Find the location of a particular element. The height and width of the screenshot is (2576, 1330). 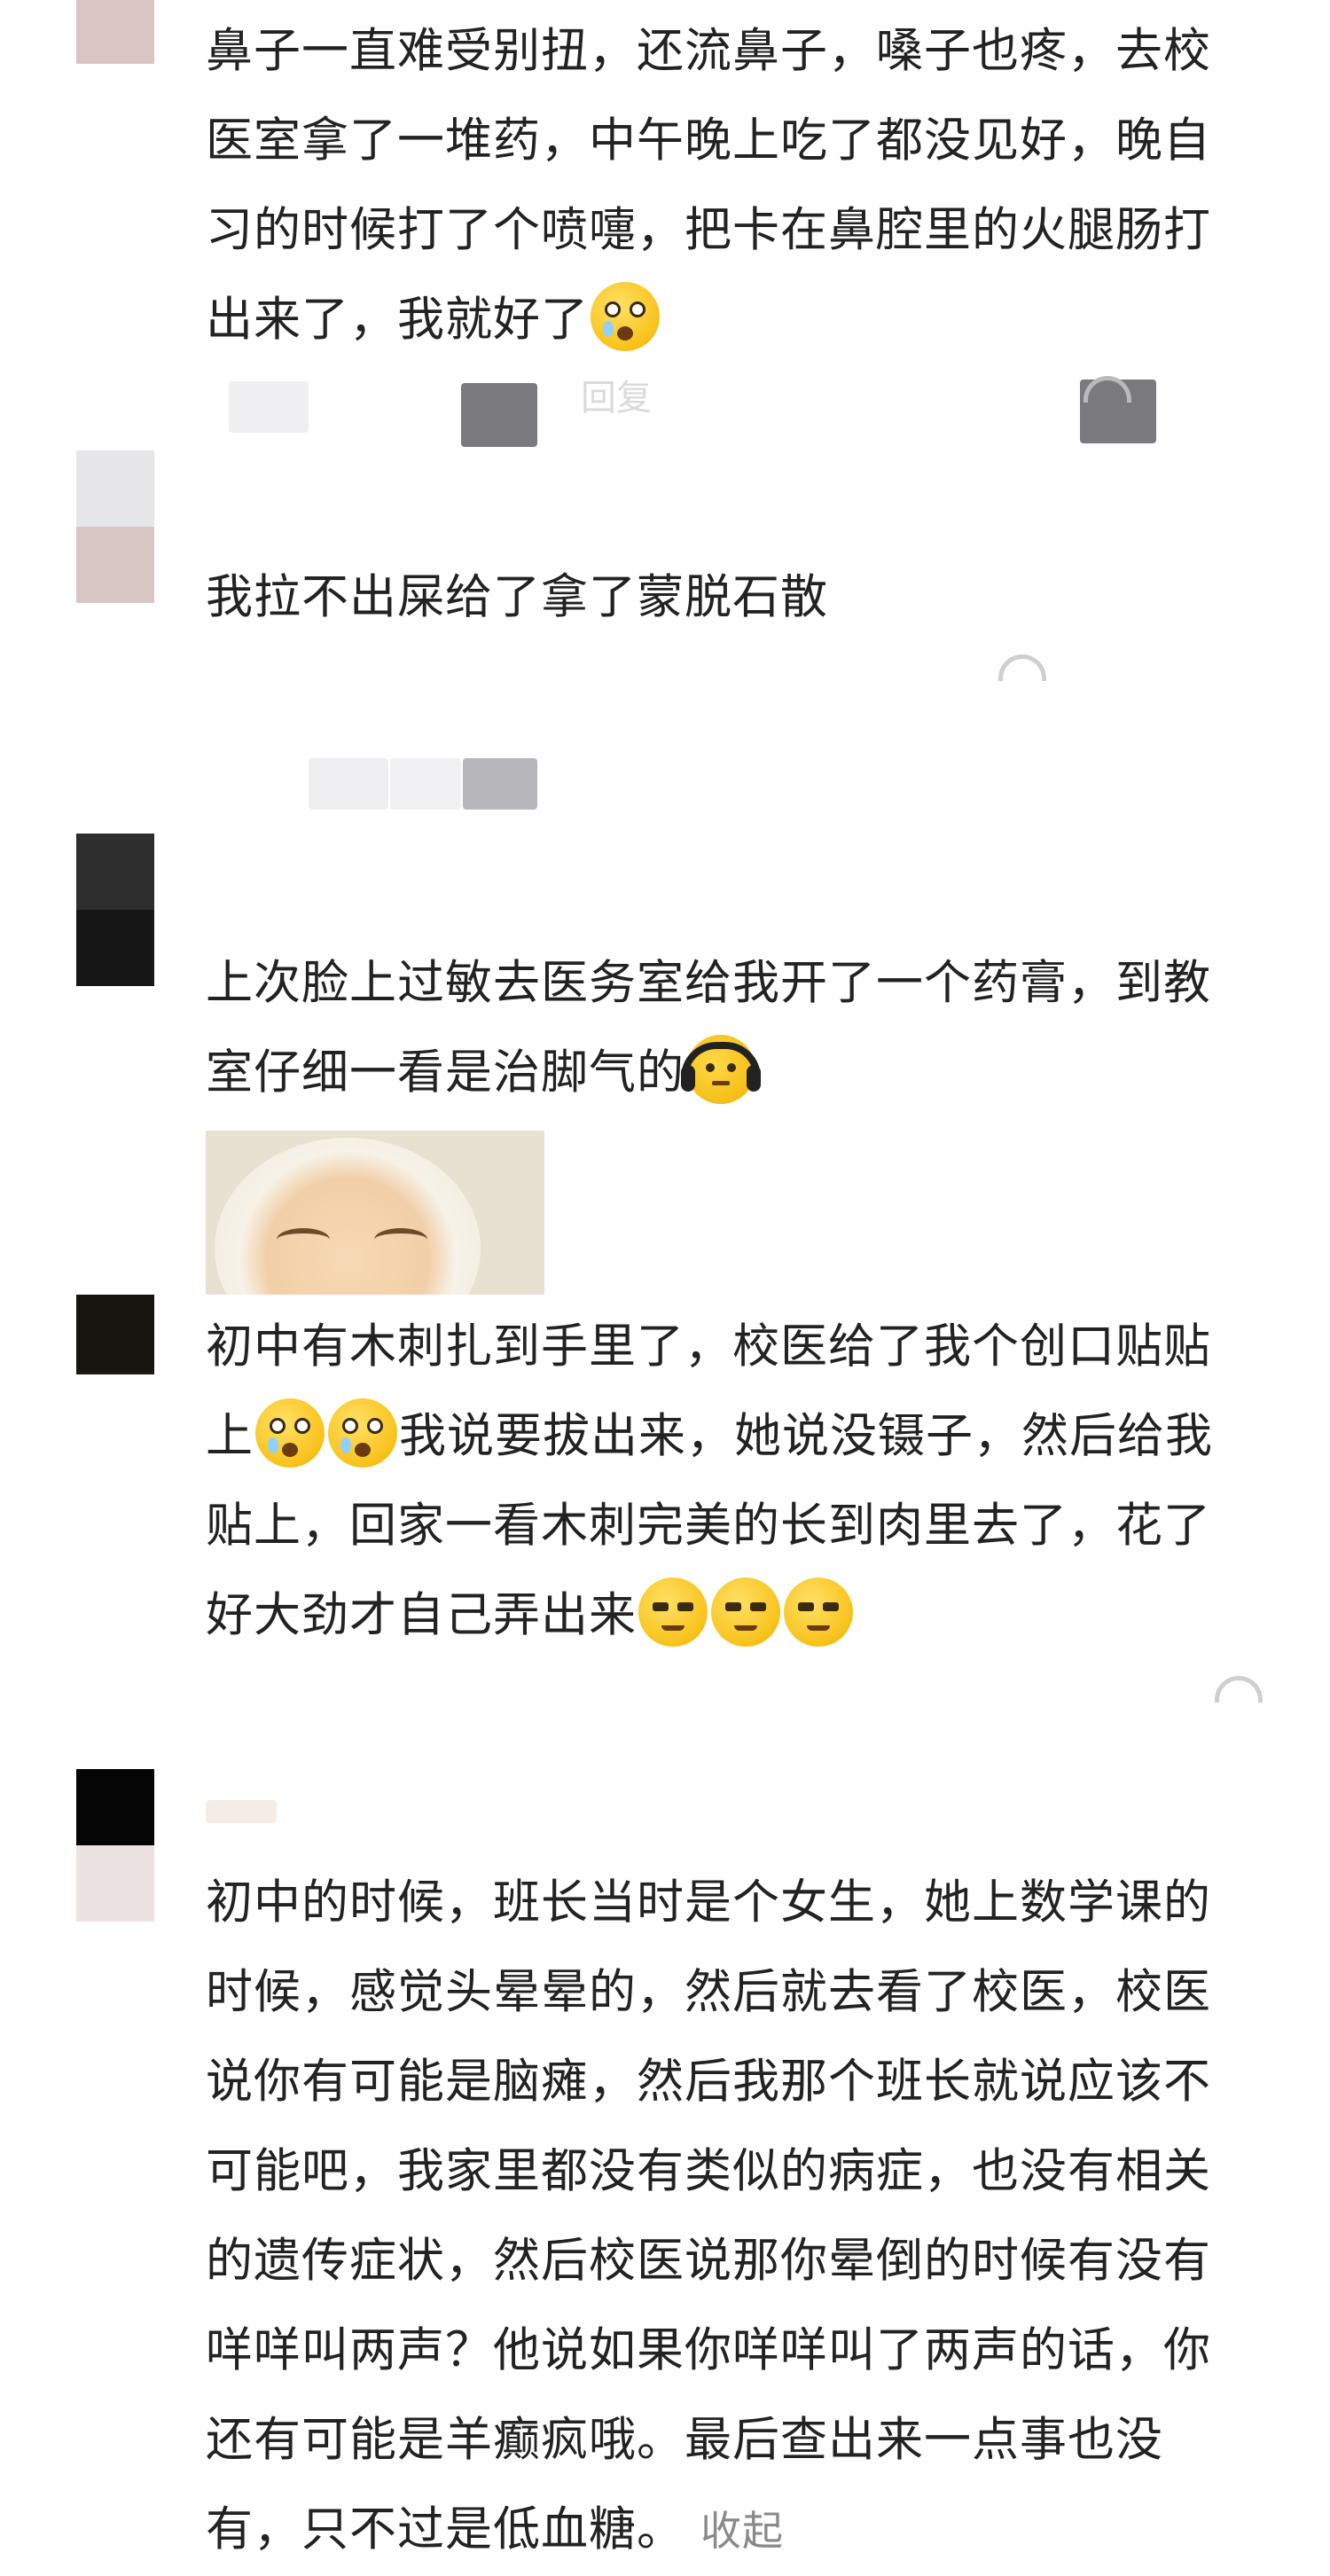

collapse-link: 收起 is located at coordinates (742, 2531).